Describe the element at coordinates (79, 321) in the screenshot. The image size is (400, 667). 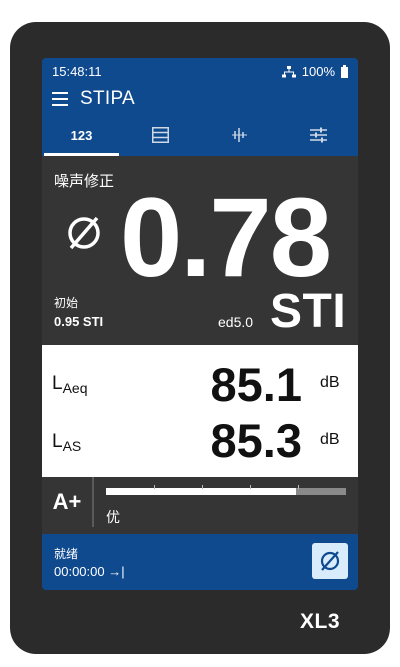
I see `initial-value: 0.95 STI` at that location.